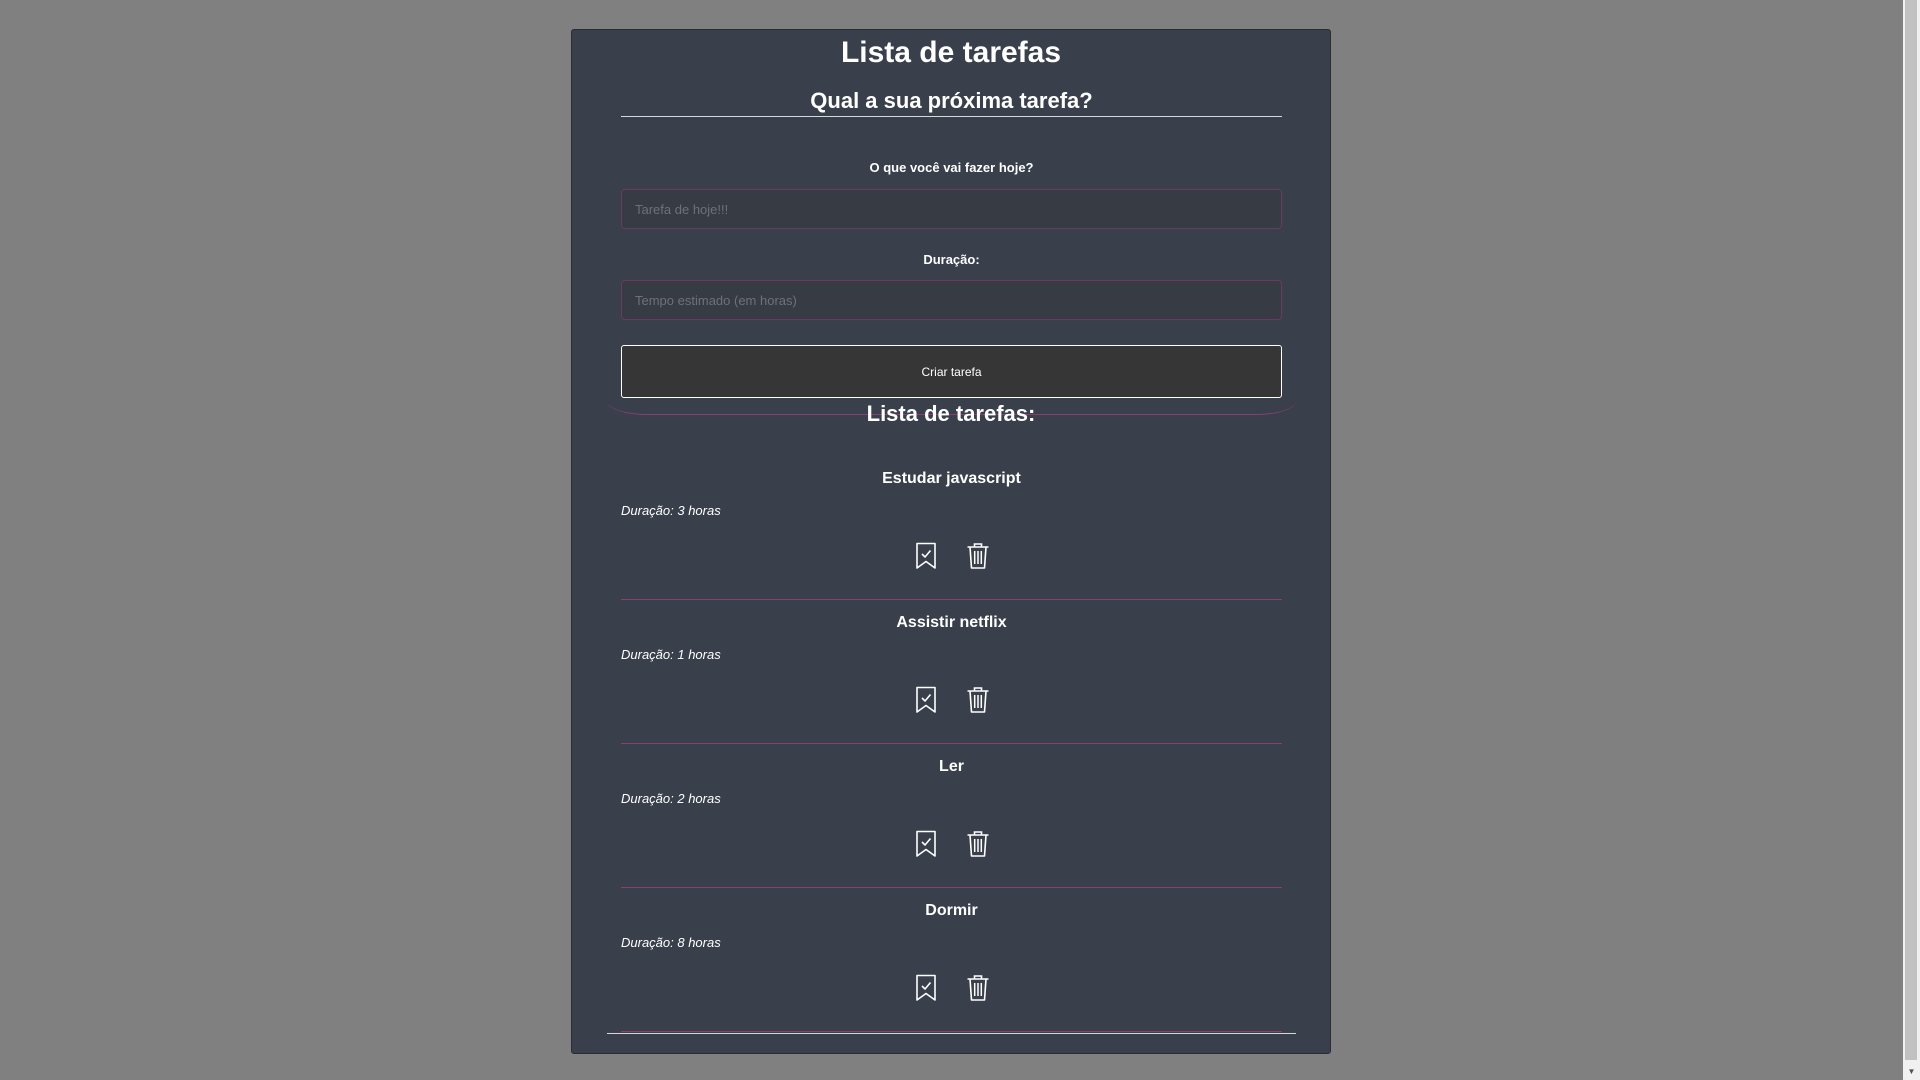  What do you see at coordinates (951, 371) in the screenshot?
I see `create-task-button: Criar tarefa` at bounding box center [951, 371].